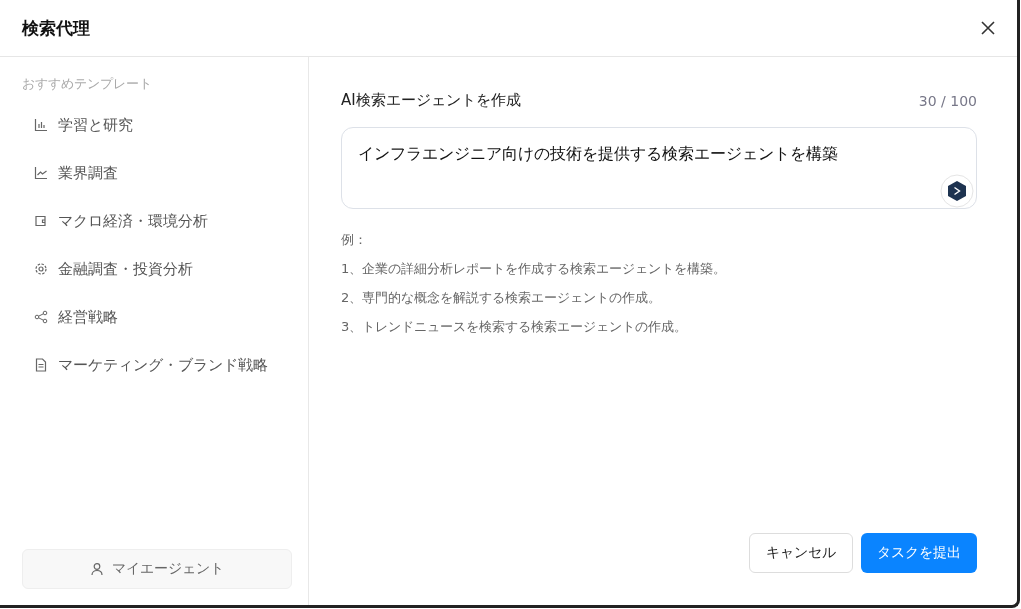 The width and height of the screenshot is (1021, 609). What do you see at coordinates (354, 240) in the screenshot?
I see `examples-heading: 例：` at bounding box center [354, 240].